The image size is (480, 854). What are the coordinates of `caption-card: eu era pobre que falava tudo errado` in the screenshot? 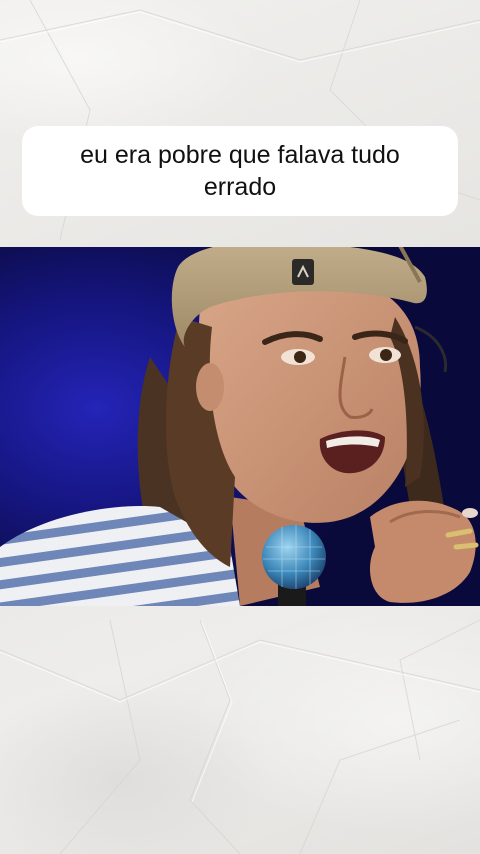 It's located at (240, 171).